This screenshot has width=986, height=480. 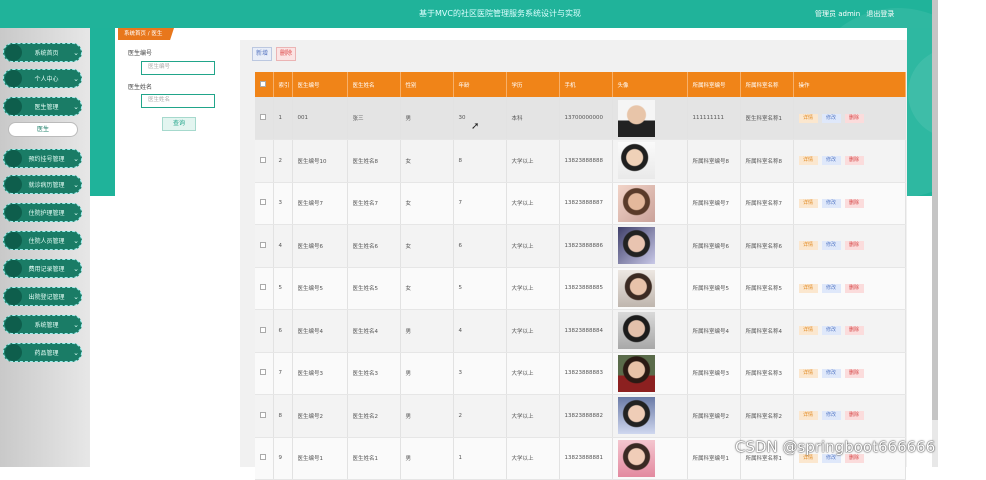 What do you see at coordinates (179, 124) in the screenshot?
I see `query-button: 查询` at bounding box center [179, 124].